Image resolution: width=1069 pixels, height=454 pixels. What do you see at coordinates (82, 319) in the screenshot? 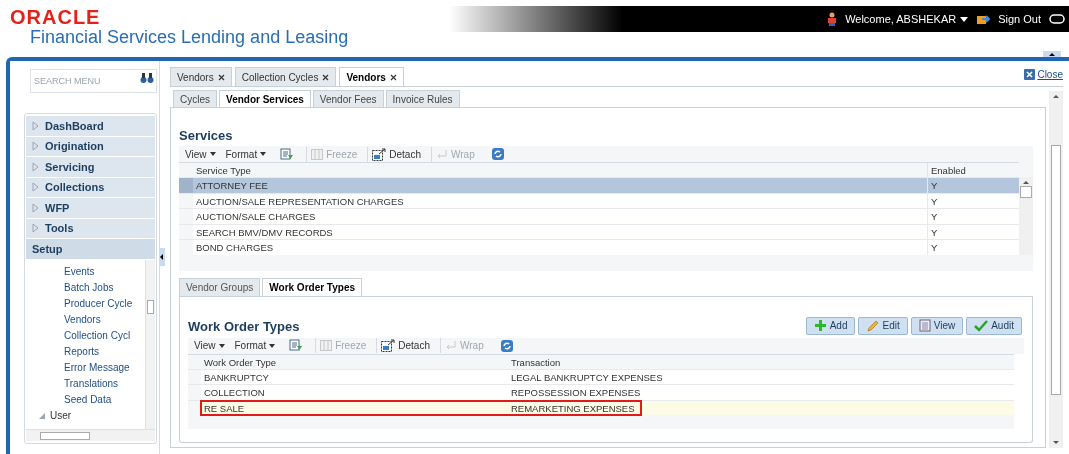
I see `submenu-link: Vendors` at bounding box center [82, 319].